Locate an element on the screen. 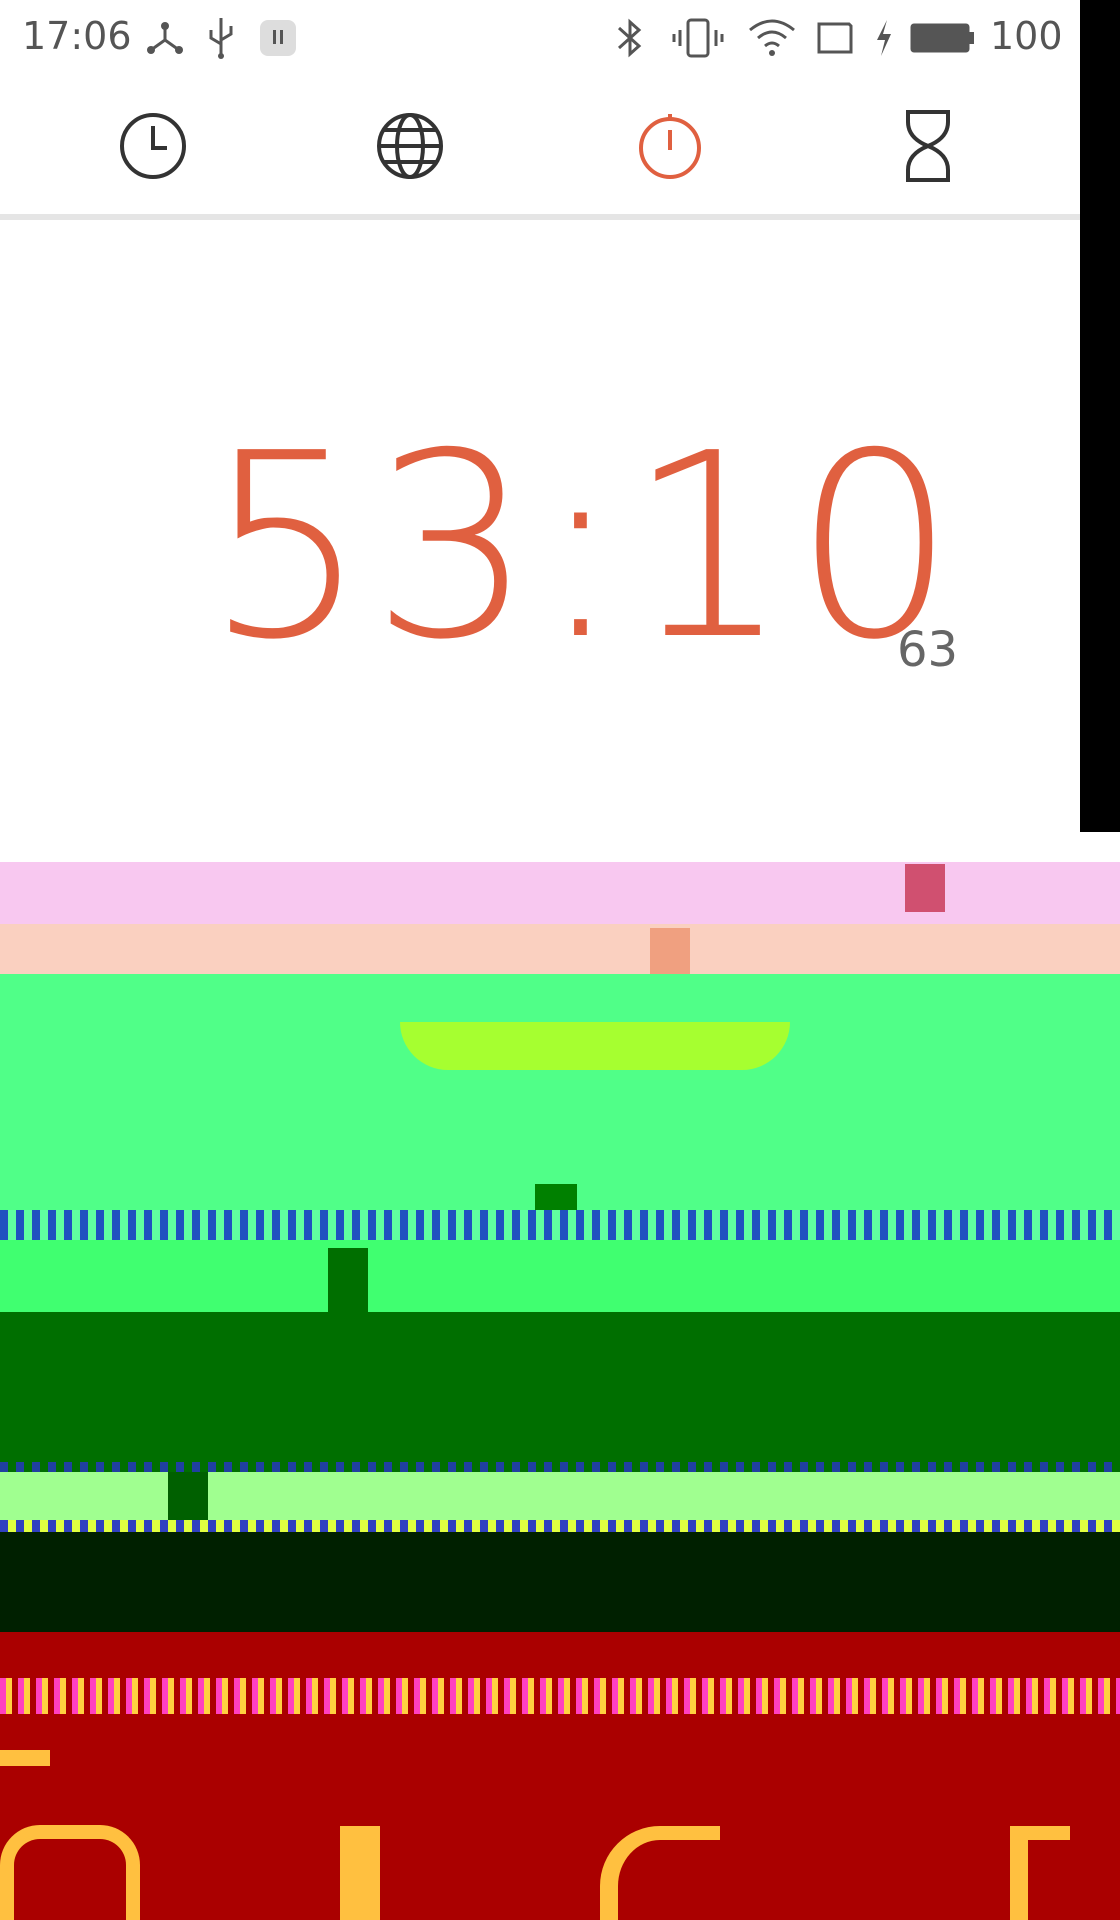 Image resolution: width=1120 pixels, height=1920 pixels. tab-world-clock is located at coordinates (410, 146).